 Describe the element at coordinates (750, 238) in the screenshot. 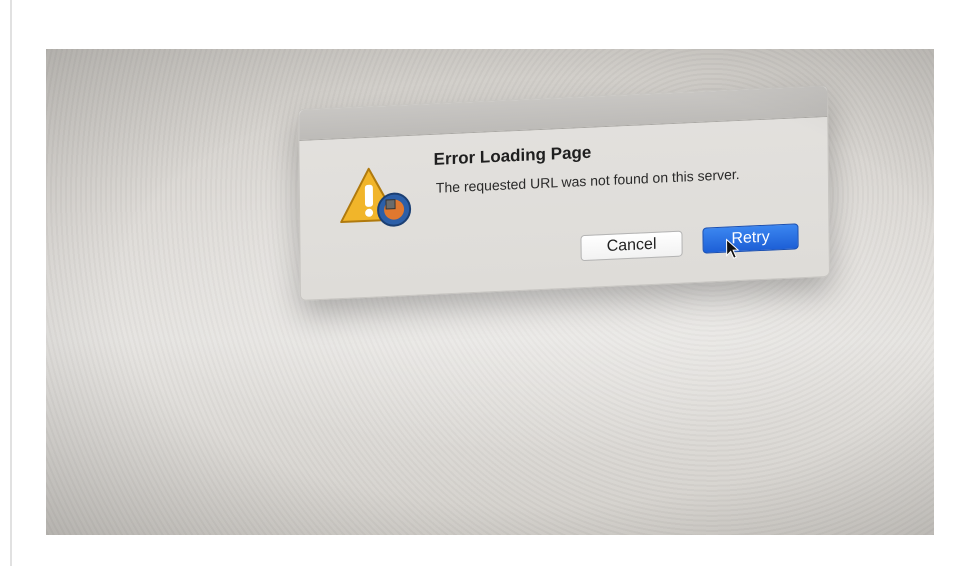

I see `retry-button: Retry` at that location.